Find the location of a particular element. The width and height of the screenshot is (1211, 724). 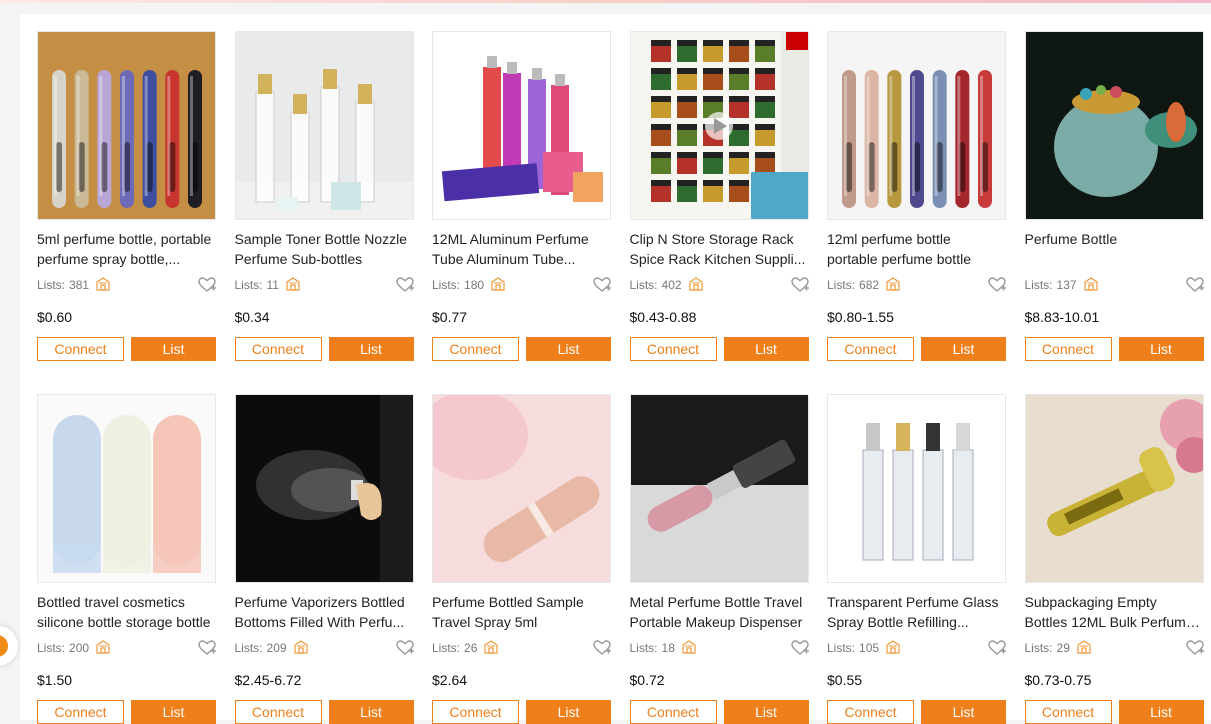

side-widget-dot-icon is located at coordinates (4, 646).